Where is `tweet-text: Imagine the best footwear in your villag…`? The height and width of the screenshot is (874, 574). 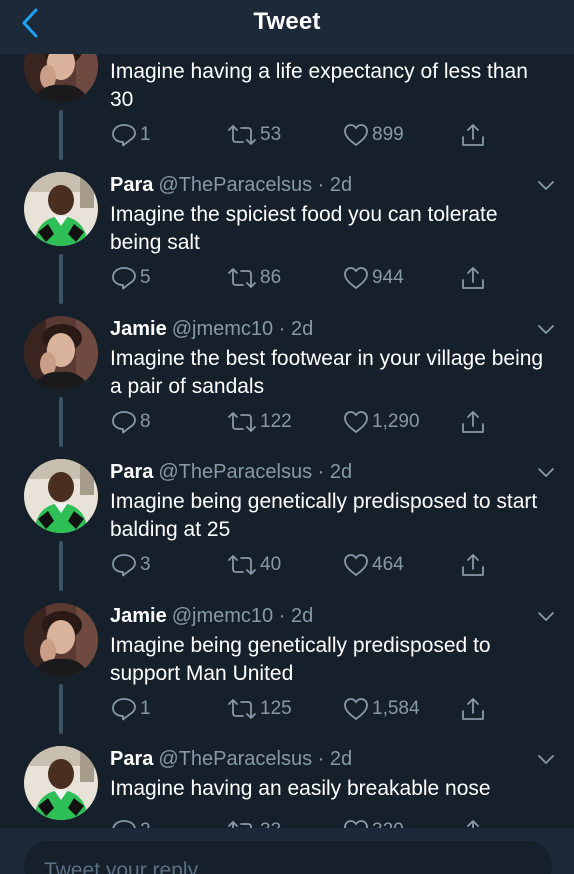
tweet-text: Imagine the best footwear in your villag… is located at coordinates (327, 372).